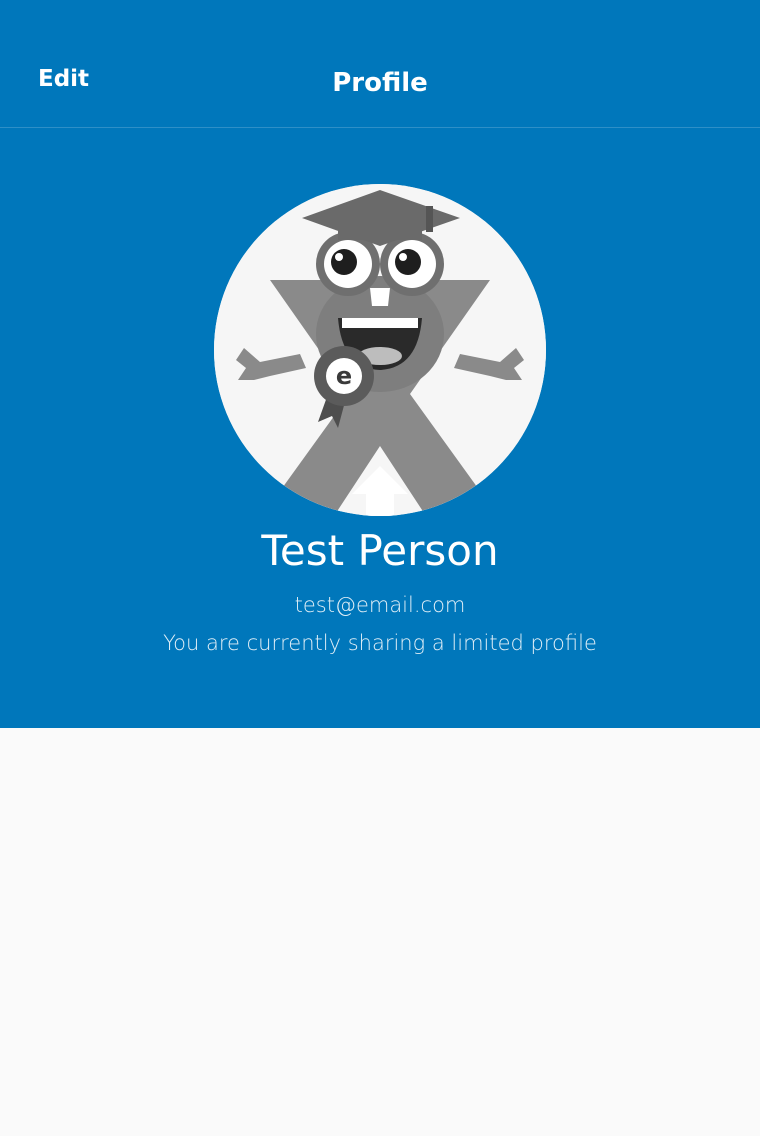 This screenshot has width=760, height=1136. I want to click on mascot-graduate-x-icon: e, so click(380, 350).